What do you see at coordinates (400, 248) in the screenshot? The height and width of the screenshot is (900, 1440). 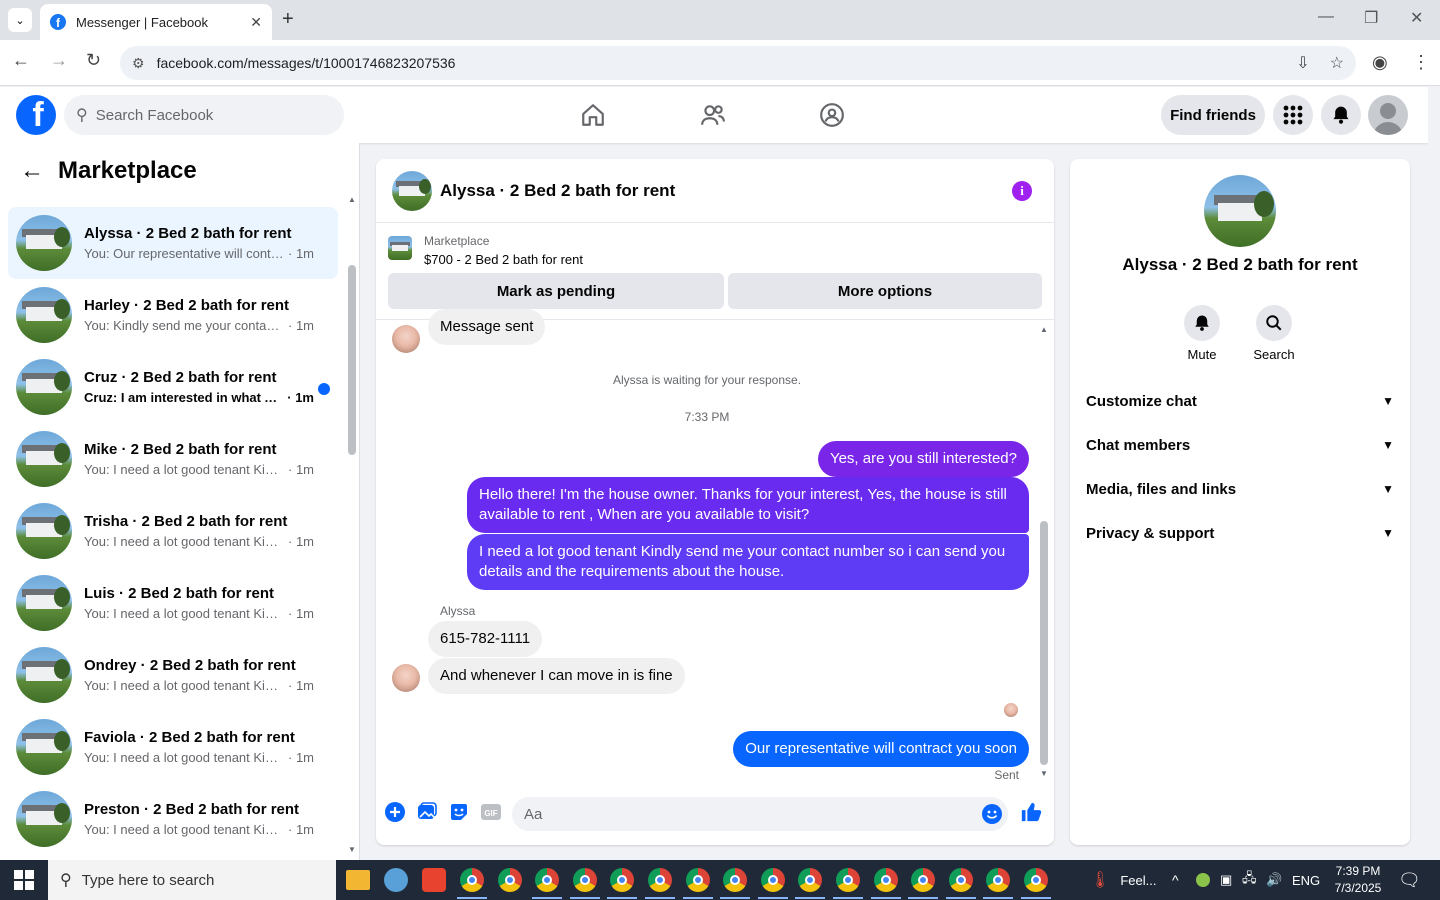 I see `listing-thumbnail` at bounding box center [400, 248].